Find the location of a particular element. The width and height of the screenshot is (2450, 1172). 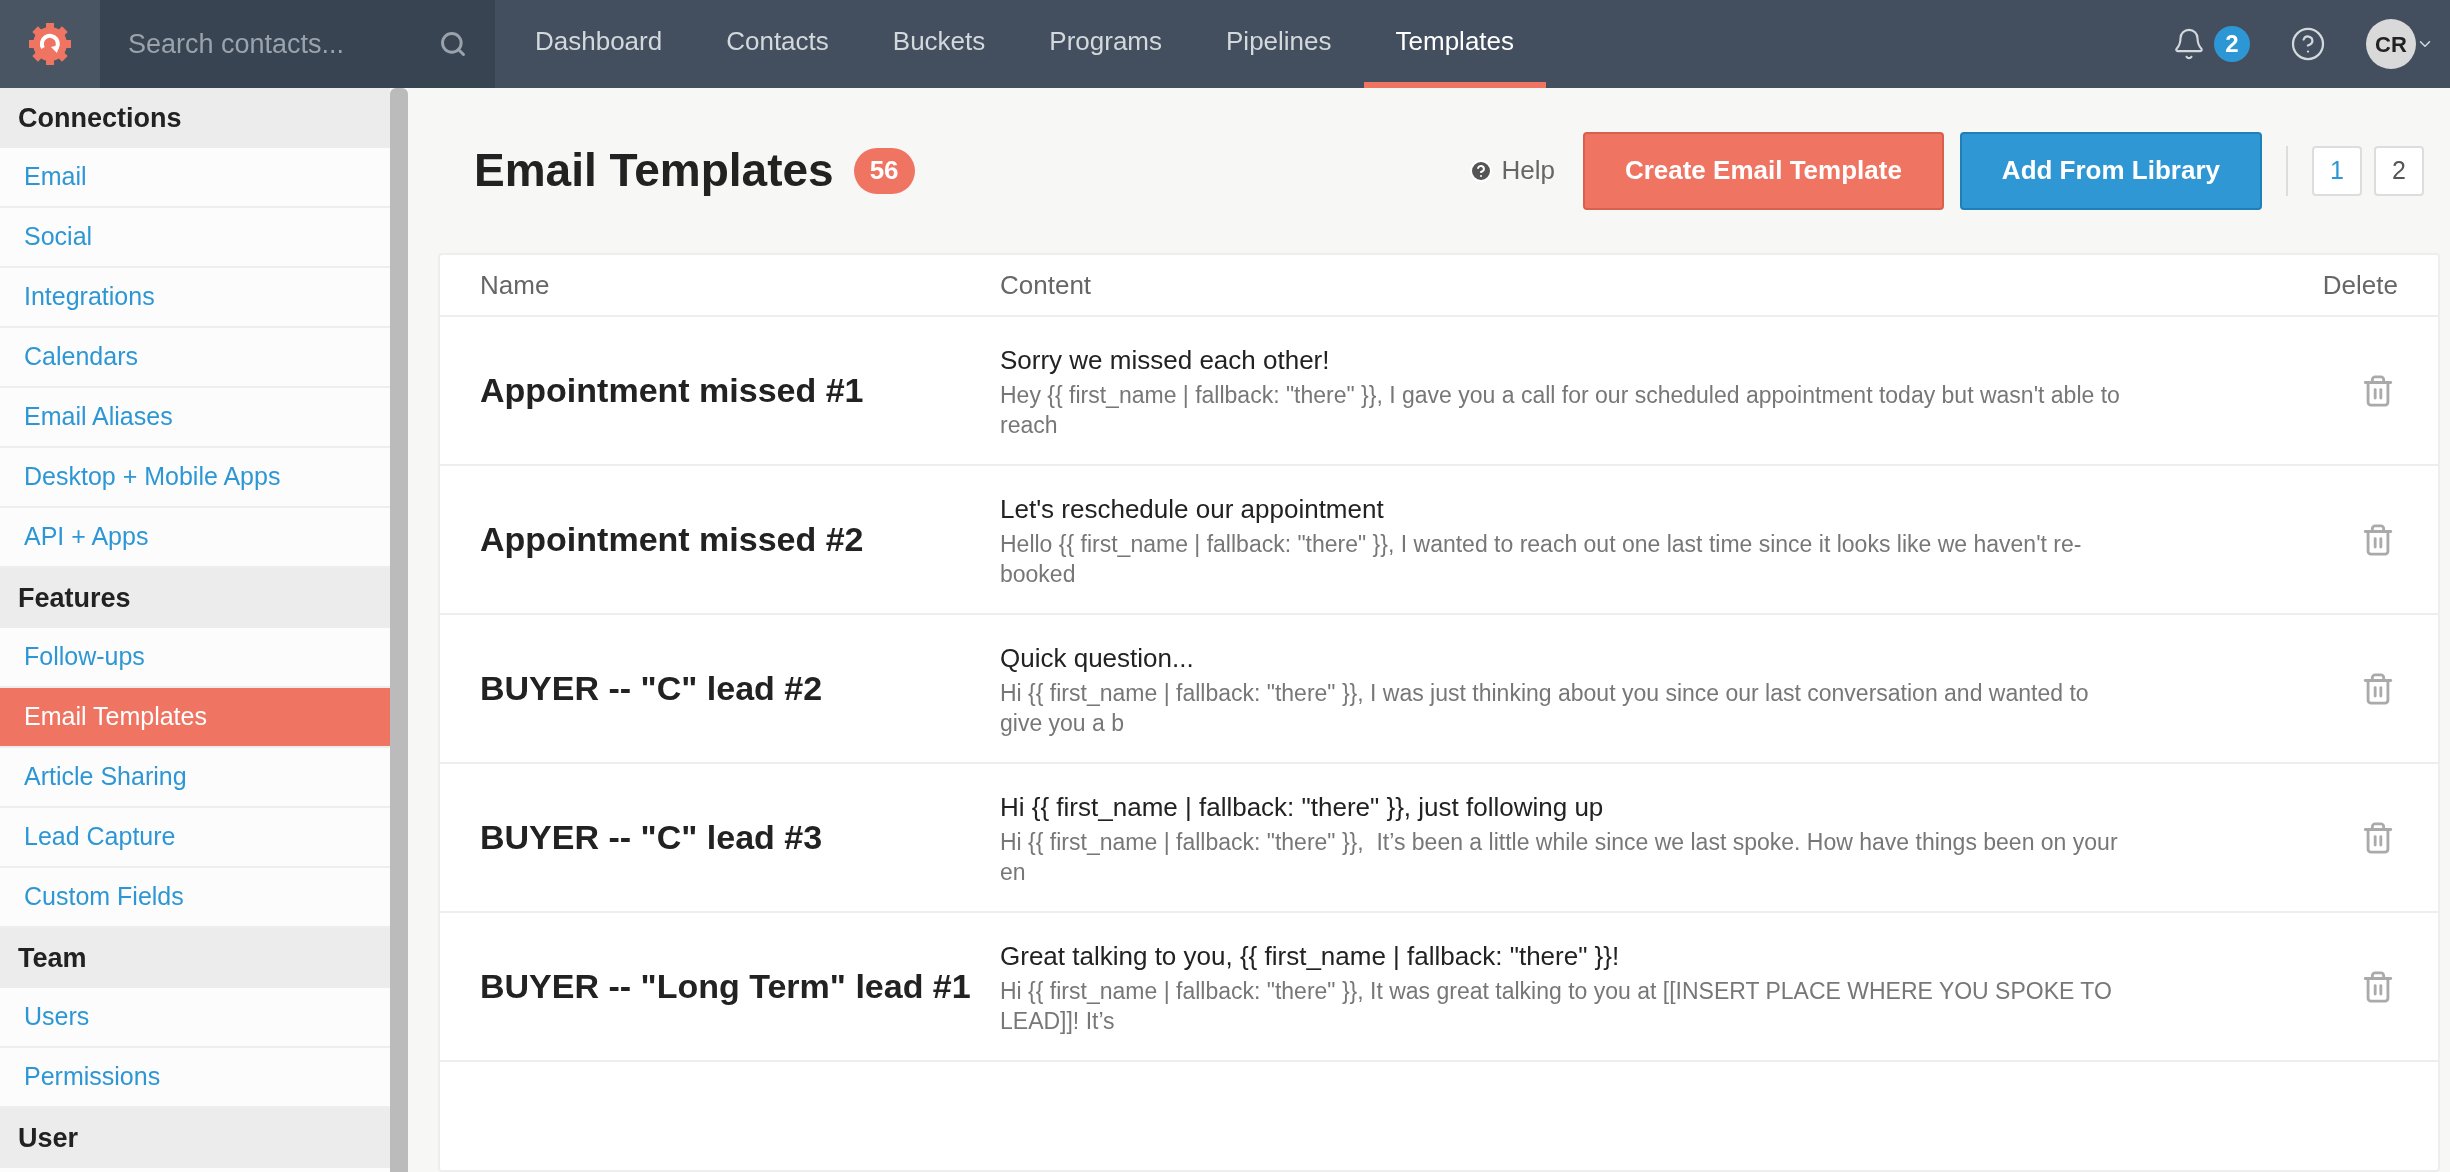

template-name: BUYER -- "Long Term" lead #1 is located at coordinates (720, 986).